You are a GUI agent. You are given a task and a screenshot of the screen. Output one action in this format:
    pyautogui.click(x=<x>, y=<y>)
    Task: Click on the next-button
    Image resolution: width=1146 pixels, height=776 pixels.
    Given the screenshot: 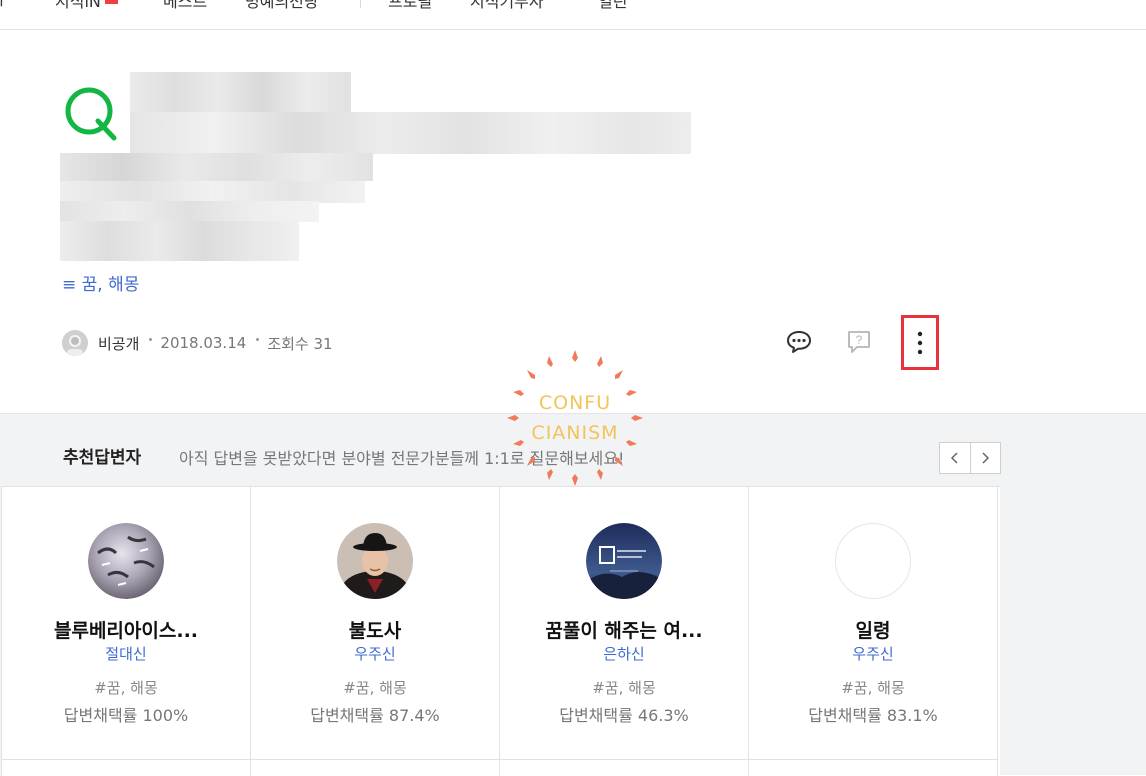 What is the action you would take?
    pyautogui.click(x=985, y=458)
    